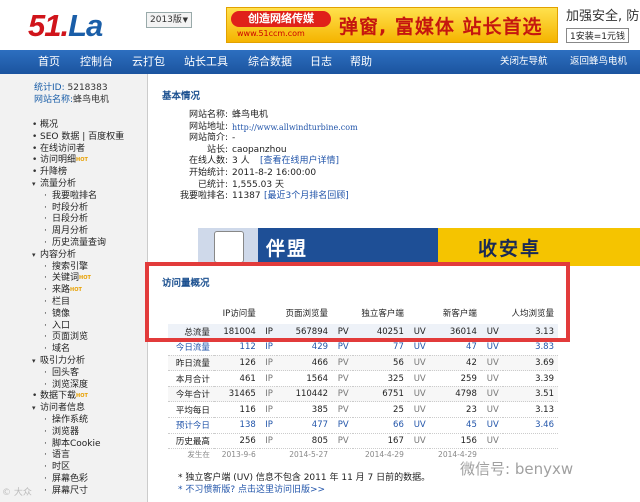 Image resolution: width=640 pixels, height=502 pixels. I want to click on sidebar-item: 吸引力分析, so click(90, 362).